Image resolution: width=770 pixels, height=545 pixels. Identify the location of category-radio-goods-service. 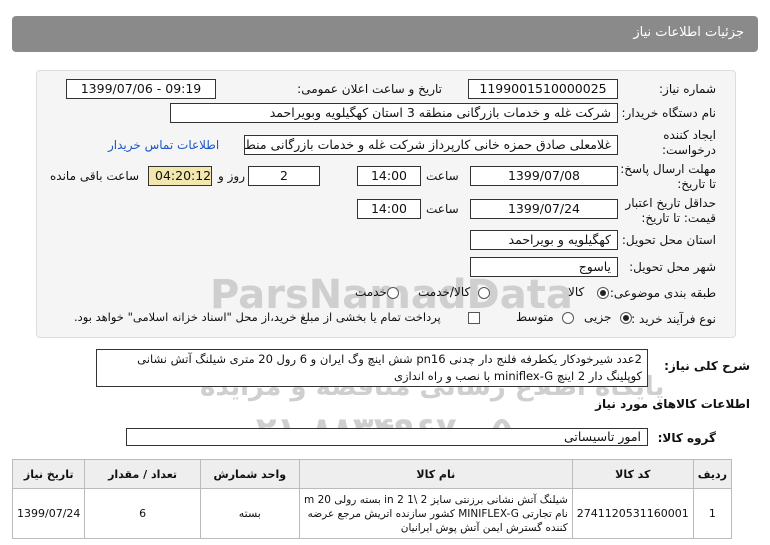
(484, 293).